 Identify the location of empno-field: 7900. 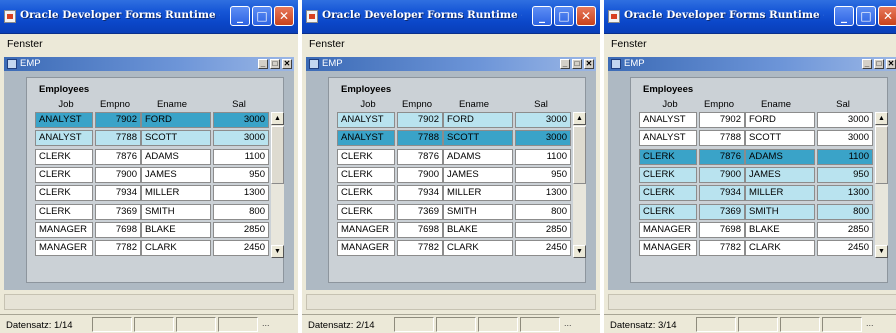
(420, 174).